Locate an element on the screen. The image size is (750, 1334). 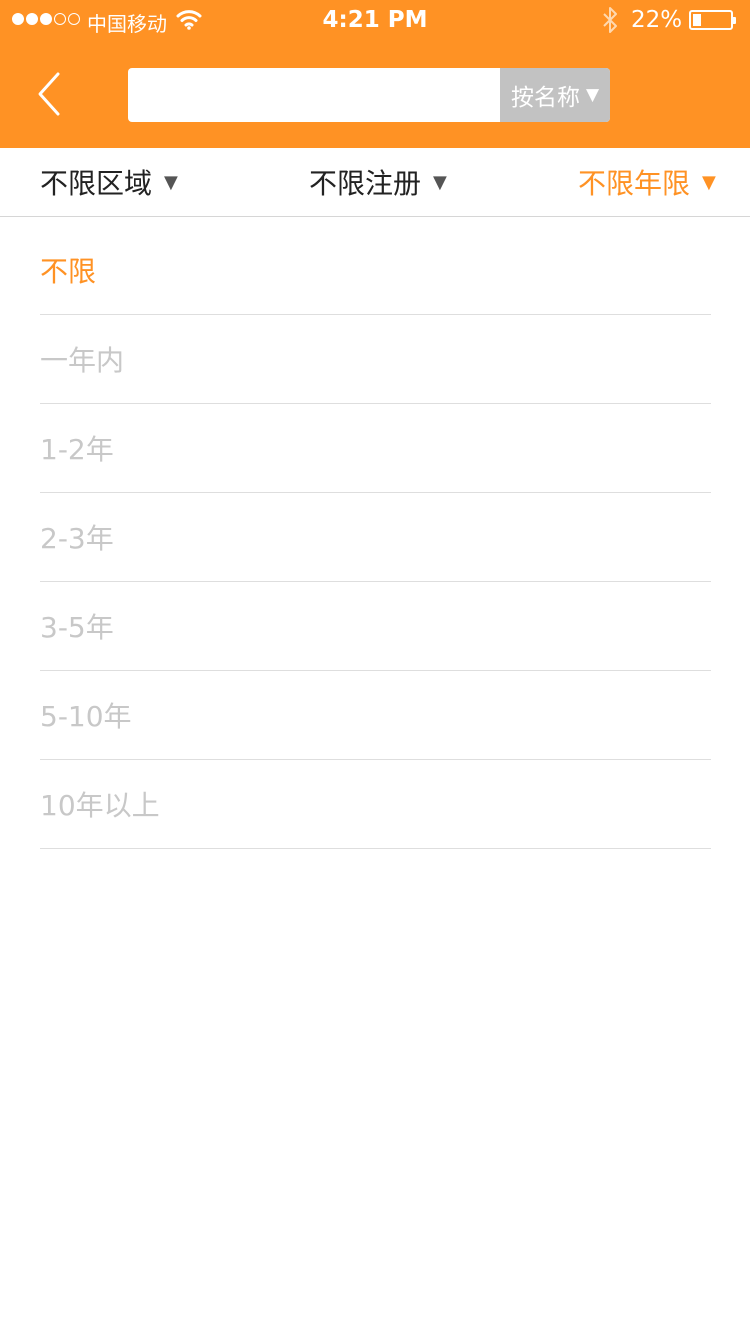
year-option: 10年以上 is located at coordinates (375, 804).